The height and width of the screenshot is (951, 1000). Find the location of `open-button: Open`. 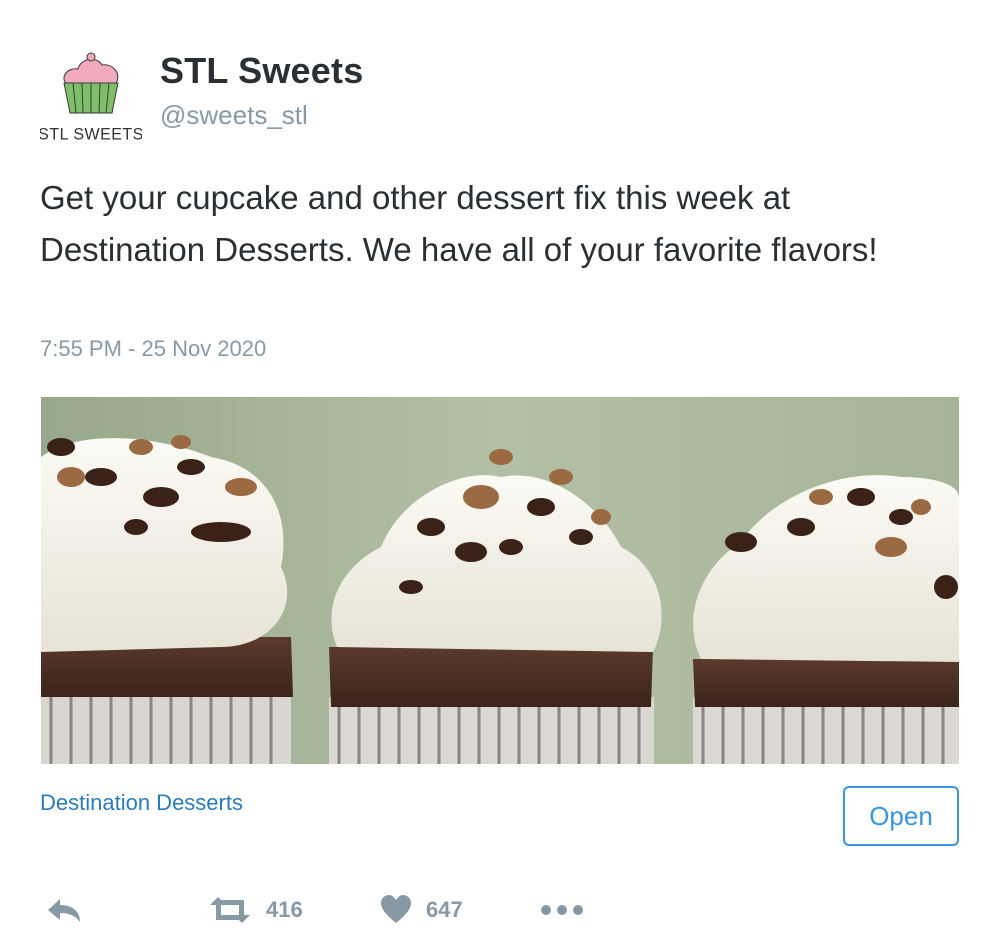

open-button: Open is located at coordinates (901, 816).